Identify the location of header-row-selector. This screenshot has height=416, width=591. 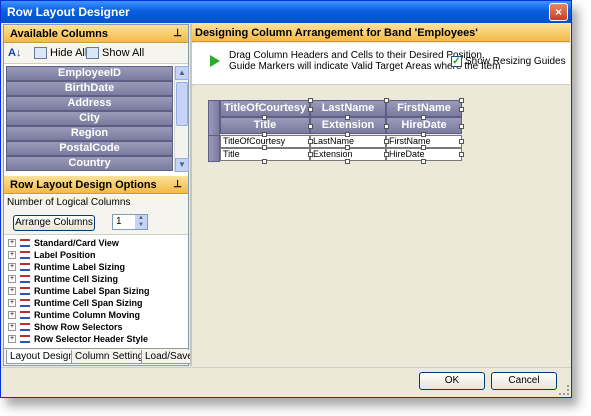
(214, 118).